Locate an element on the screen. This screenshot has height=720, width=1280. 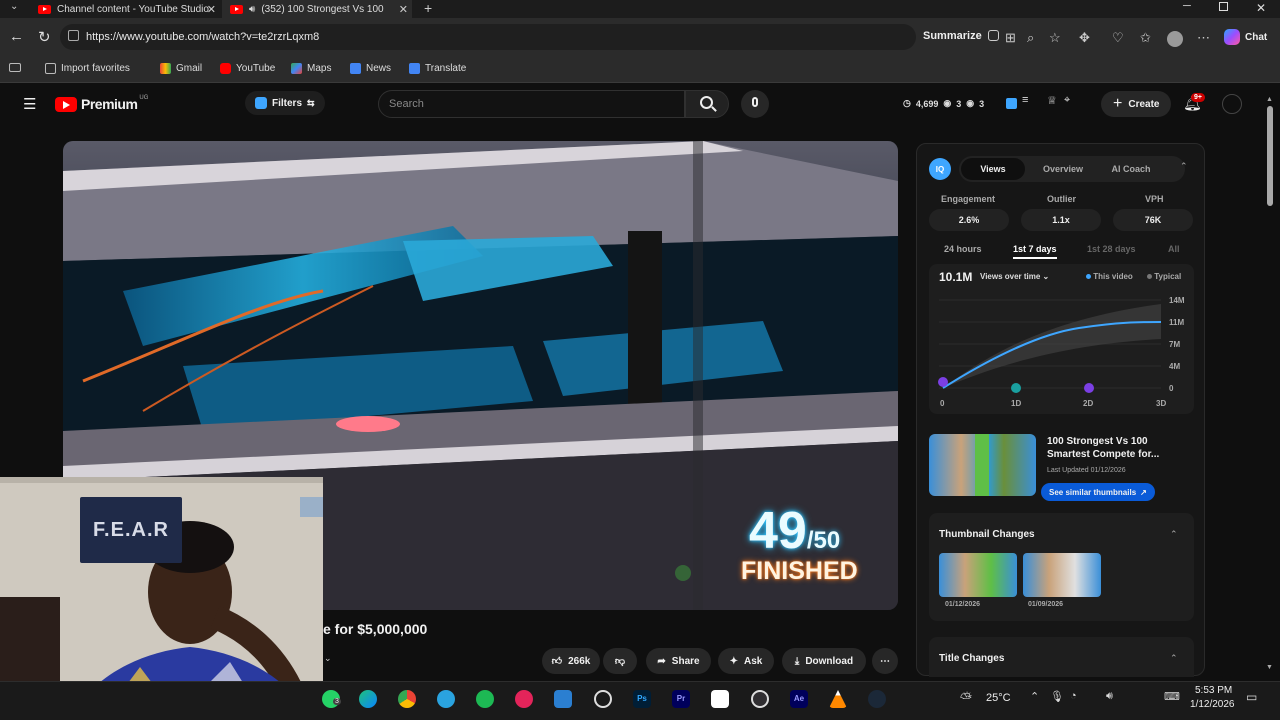
trophy-icon: ♕ is located at coordinates (1052, 100).